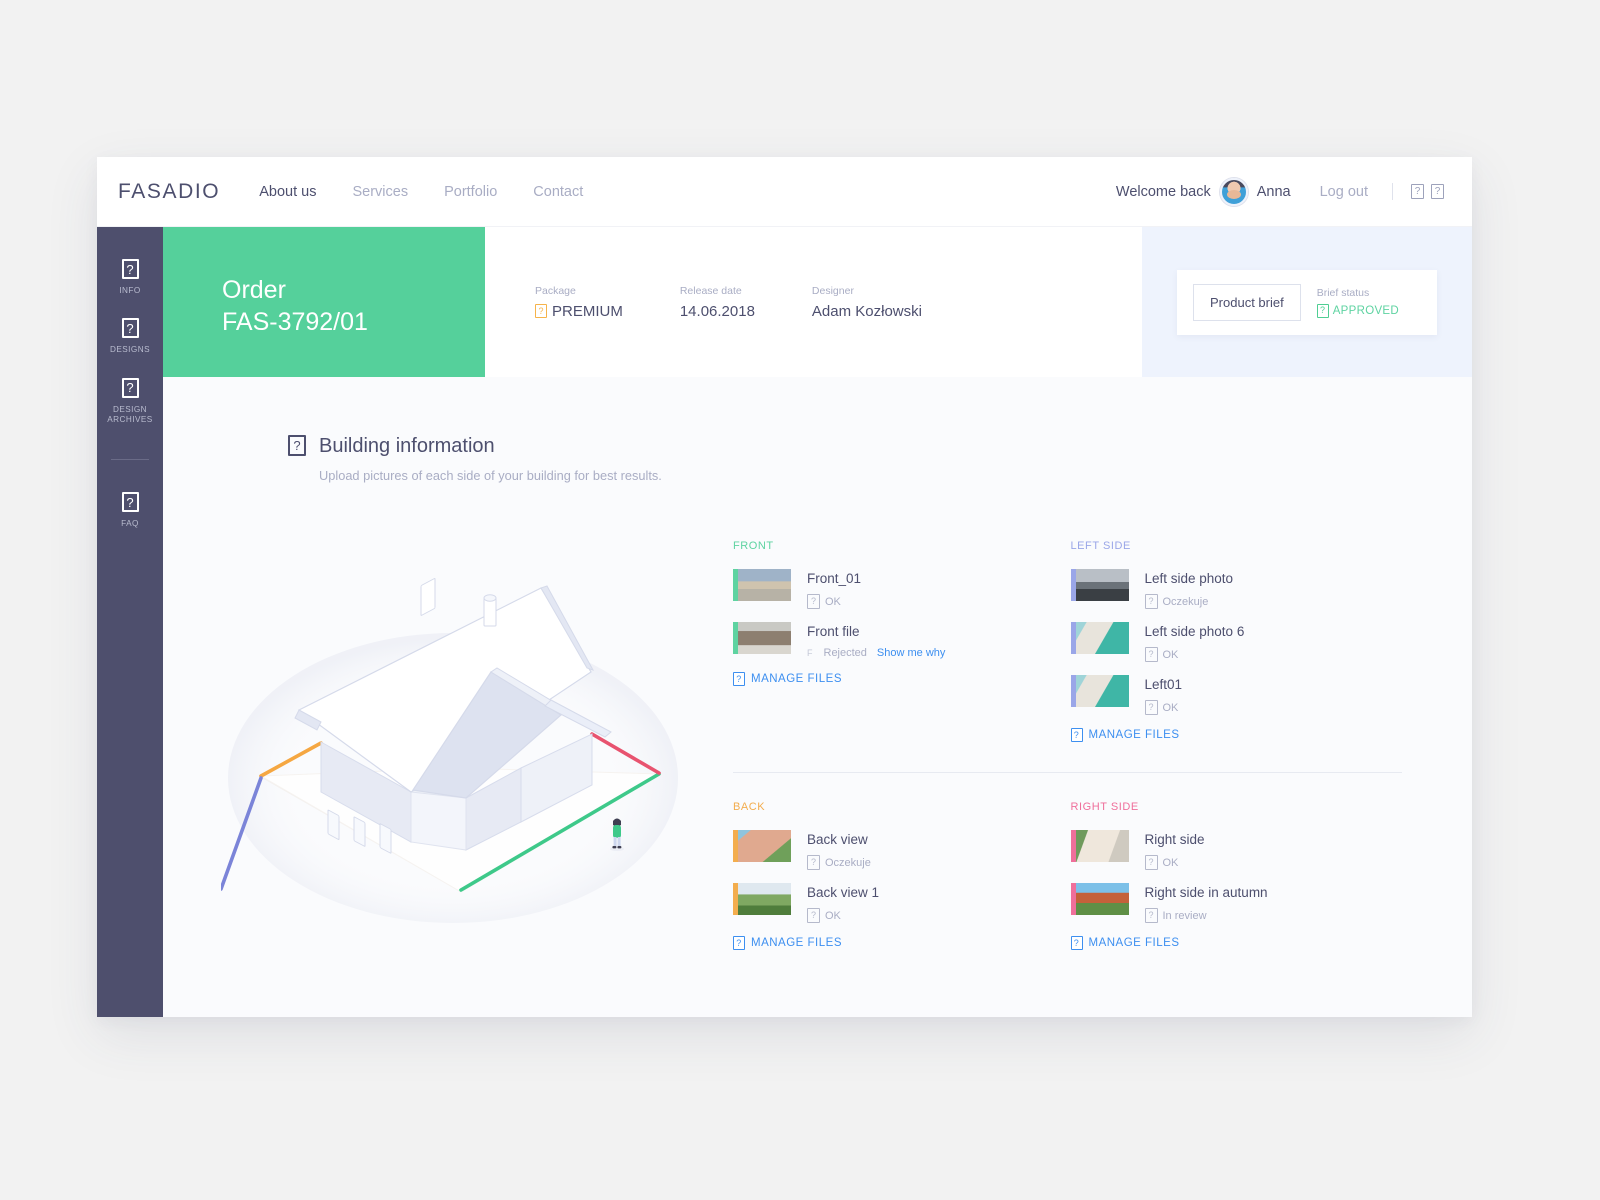 Image resolution: width=1600 pixels, height=1200 pixels. I want to click on order-heading: Order, so click(254, 290).